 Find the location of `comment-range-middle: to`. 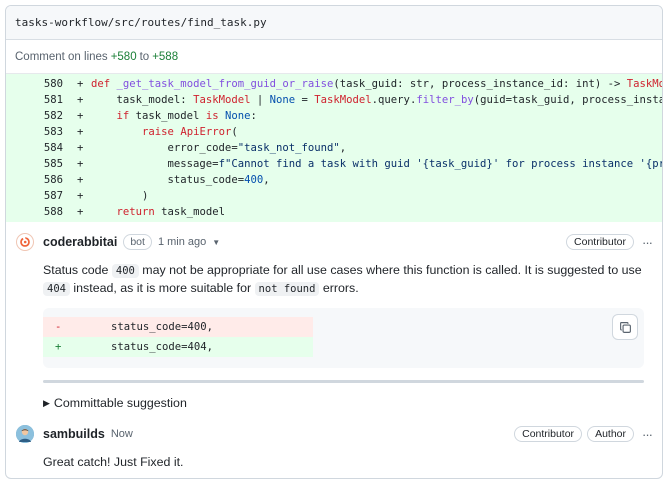

comment-range-middle: to is located at coordinates (144, 56).